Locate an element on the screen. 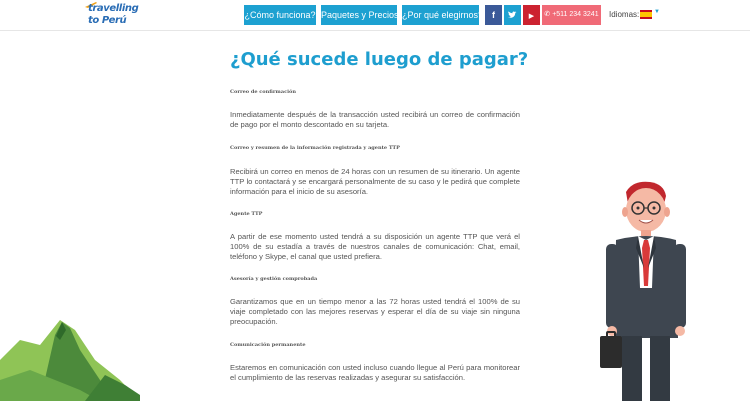 This screenshot has height=401, width=750. section-label-asesoria: Asesoría y gestión comprobada is located at coordinates (274, 279).